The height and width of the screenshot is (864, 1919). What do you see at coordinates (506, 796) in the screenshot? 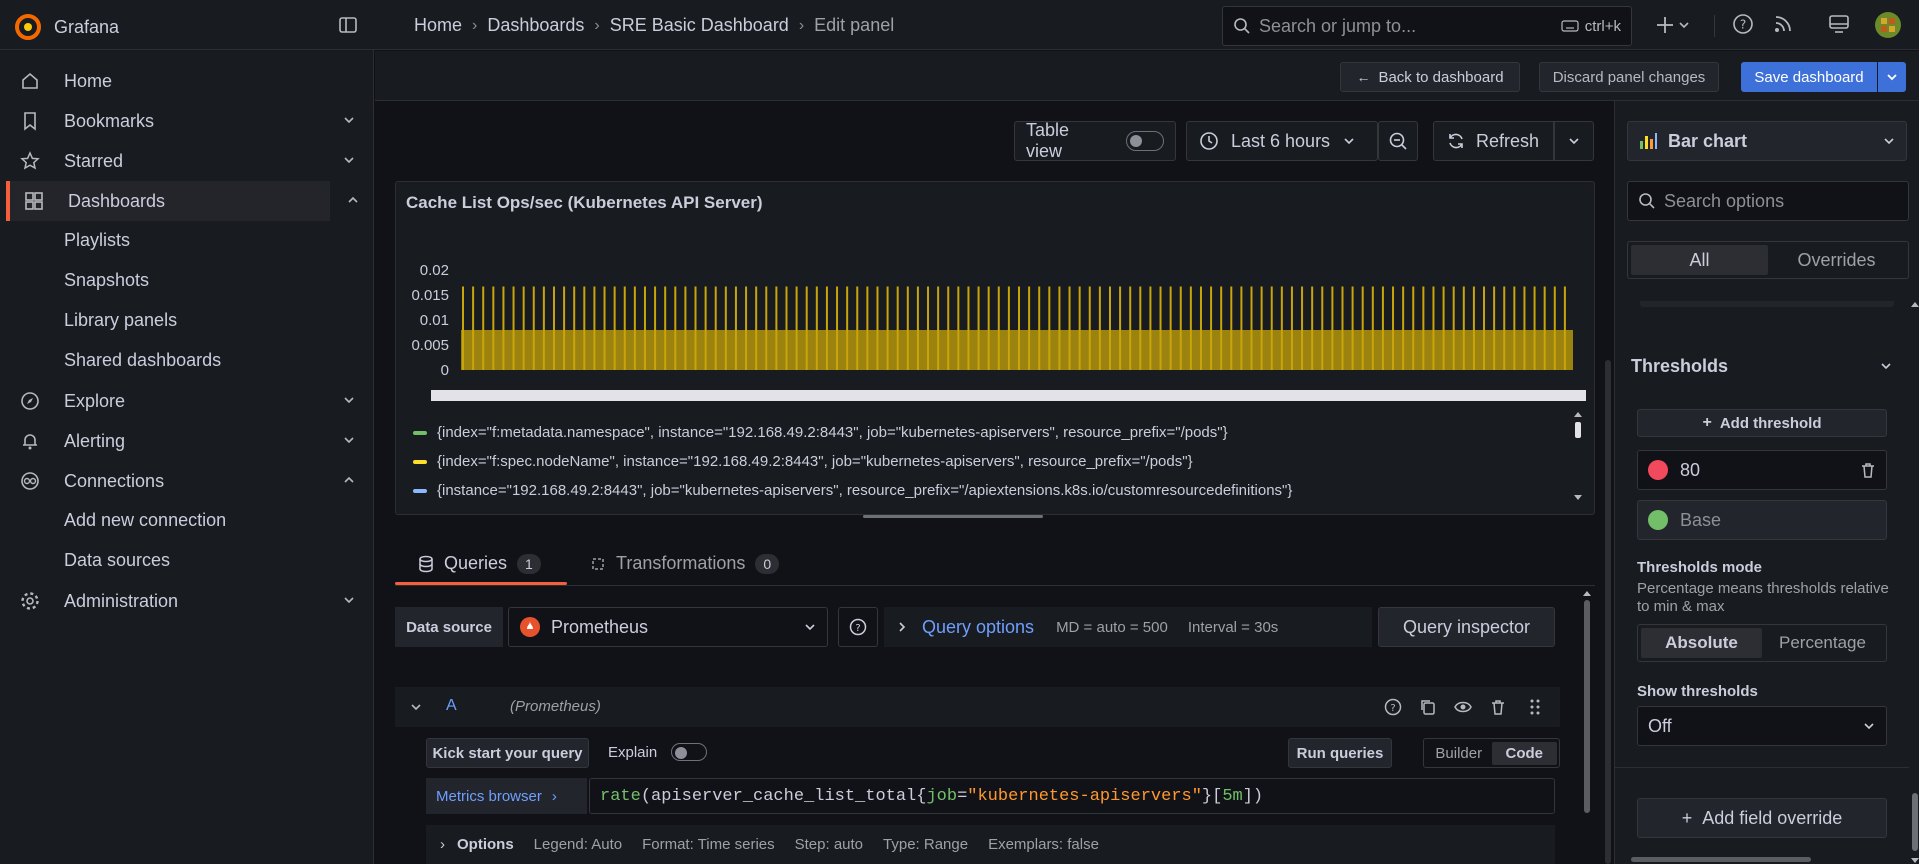
I see `metrics-browser-button: Metrics browser ›` at bounding box center [506, 796].